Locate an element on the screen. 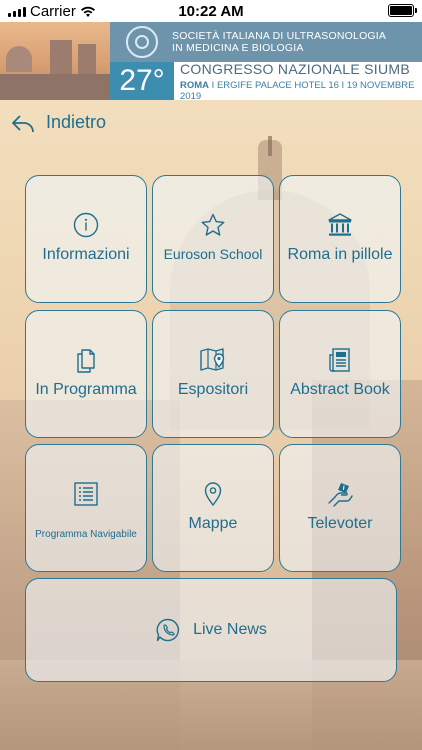 This screenshot has width=422, height=750. documents-icon is located at coordinates (86, 361).